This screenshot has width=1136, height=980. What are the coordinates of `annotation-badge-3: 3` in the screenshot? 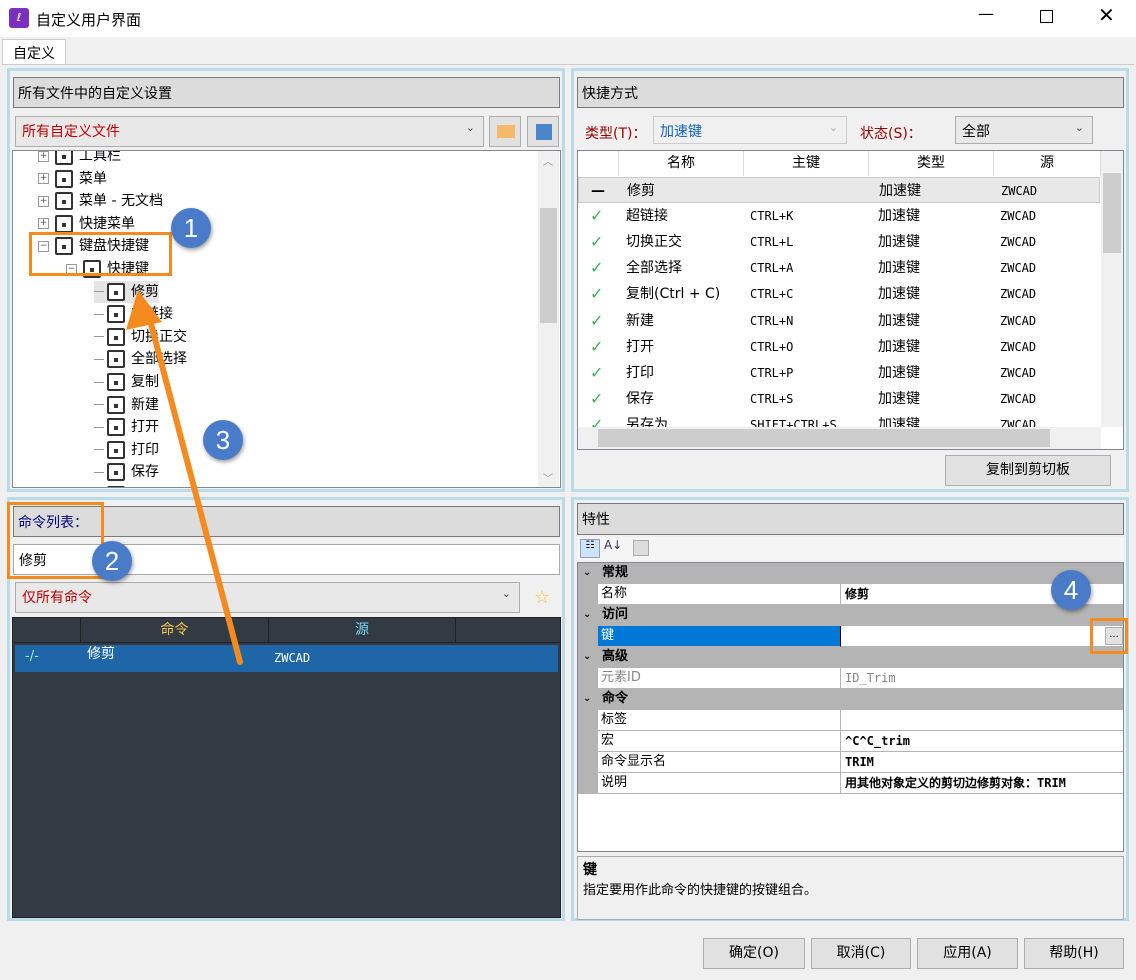 It's located at (223, 440).